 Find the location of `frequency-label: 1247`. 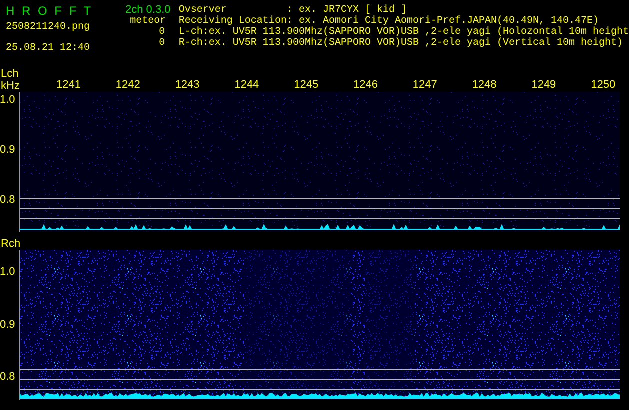

frequency-label: 1247 is located at coordinates (425, 85).